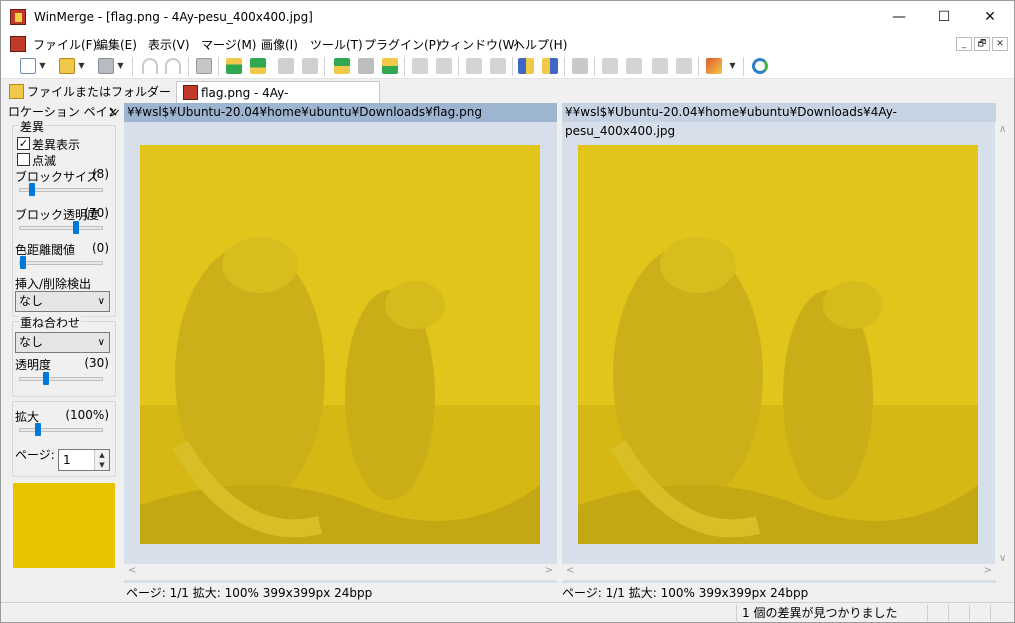 This screenshot has width=1015, height=623. I want to click on open-icon, so click(67, 66).